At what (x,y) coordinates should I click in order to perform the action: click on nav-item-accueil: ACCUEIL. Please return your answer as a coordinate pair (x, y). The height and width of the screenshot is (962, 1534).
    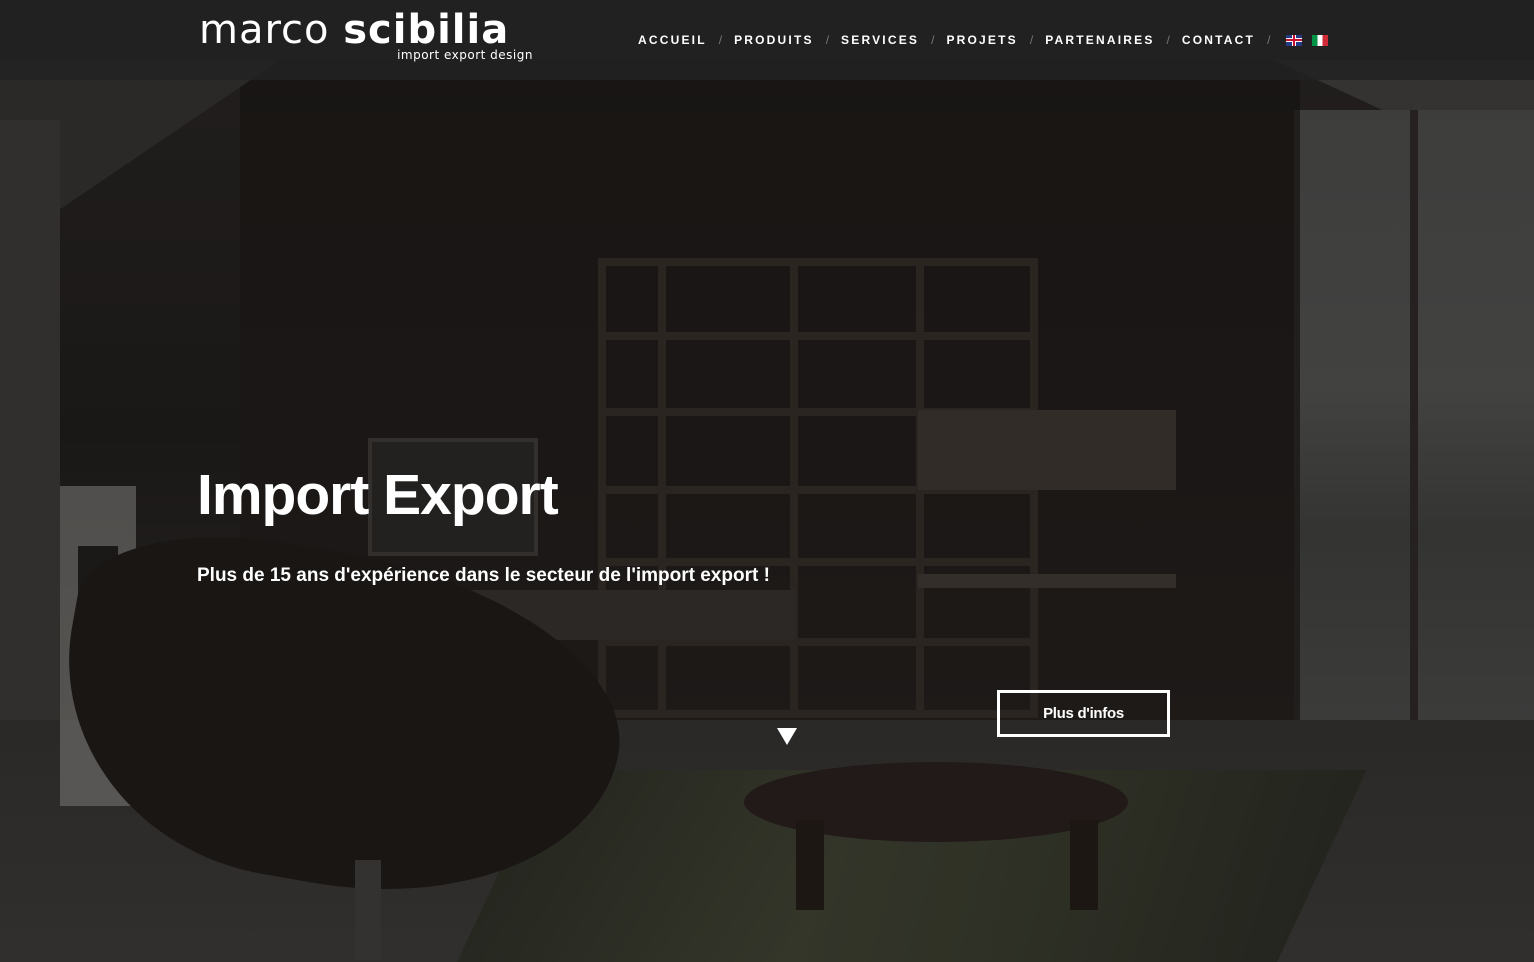
    Looking at the image, I should click on (672, 40).